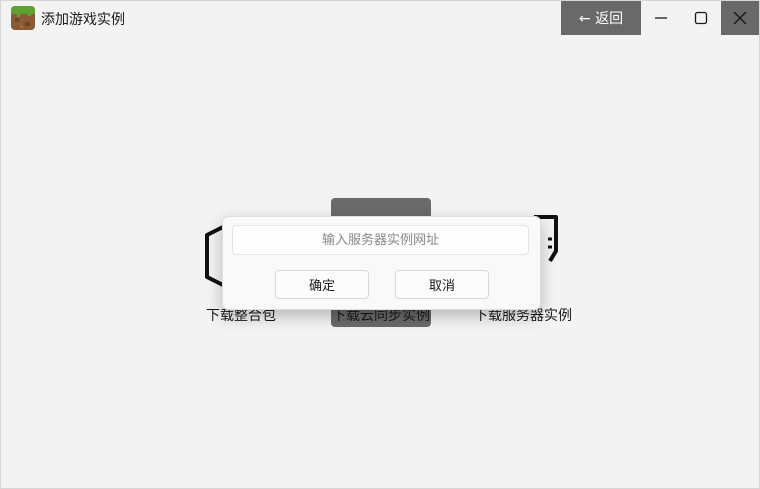  I want to click on title-bar: 添加游戏实例 ← 返回, so click(380, 18).